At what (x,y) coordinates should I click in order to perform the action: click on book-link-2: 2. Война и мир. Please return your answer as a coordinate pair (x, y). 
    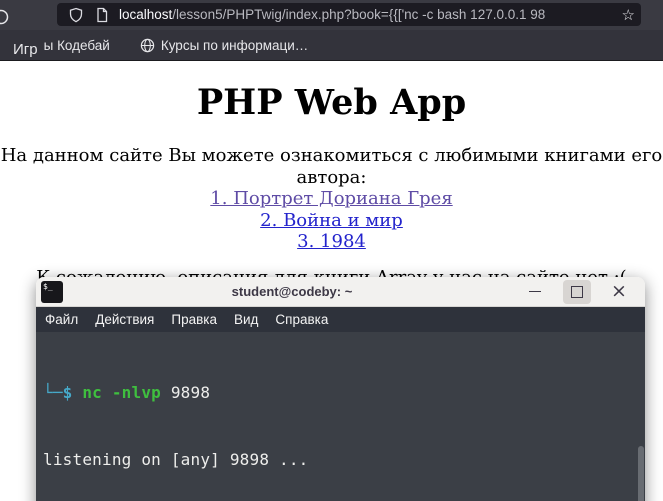
    Looking at the image, I should click on (331, 221).